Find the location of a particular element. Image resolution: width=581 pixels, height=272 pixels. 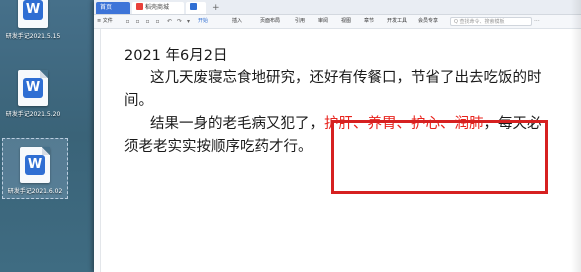

menu-file: ≡ 文件 is located at coordinates (105, 21).